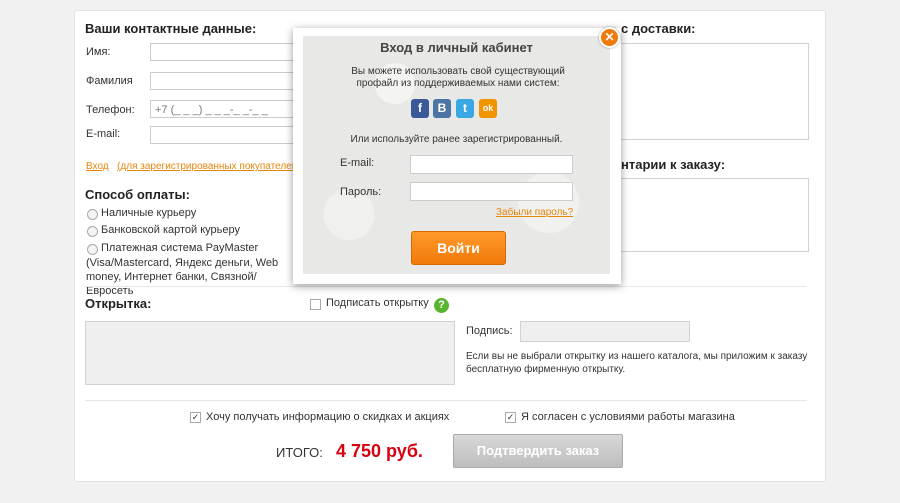  Describe the element at coordinates (441, 305) in the screenshot. I see `help-icon: ?` at that location.